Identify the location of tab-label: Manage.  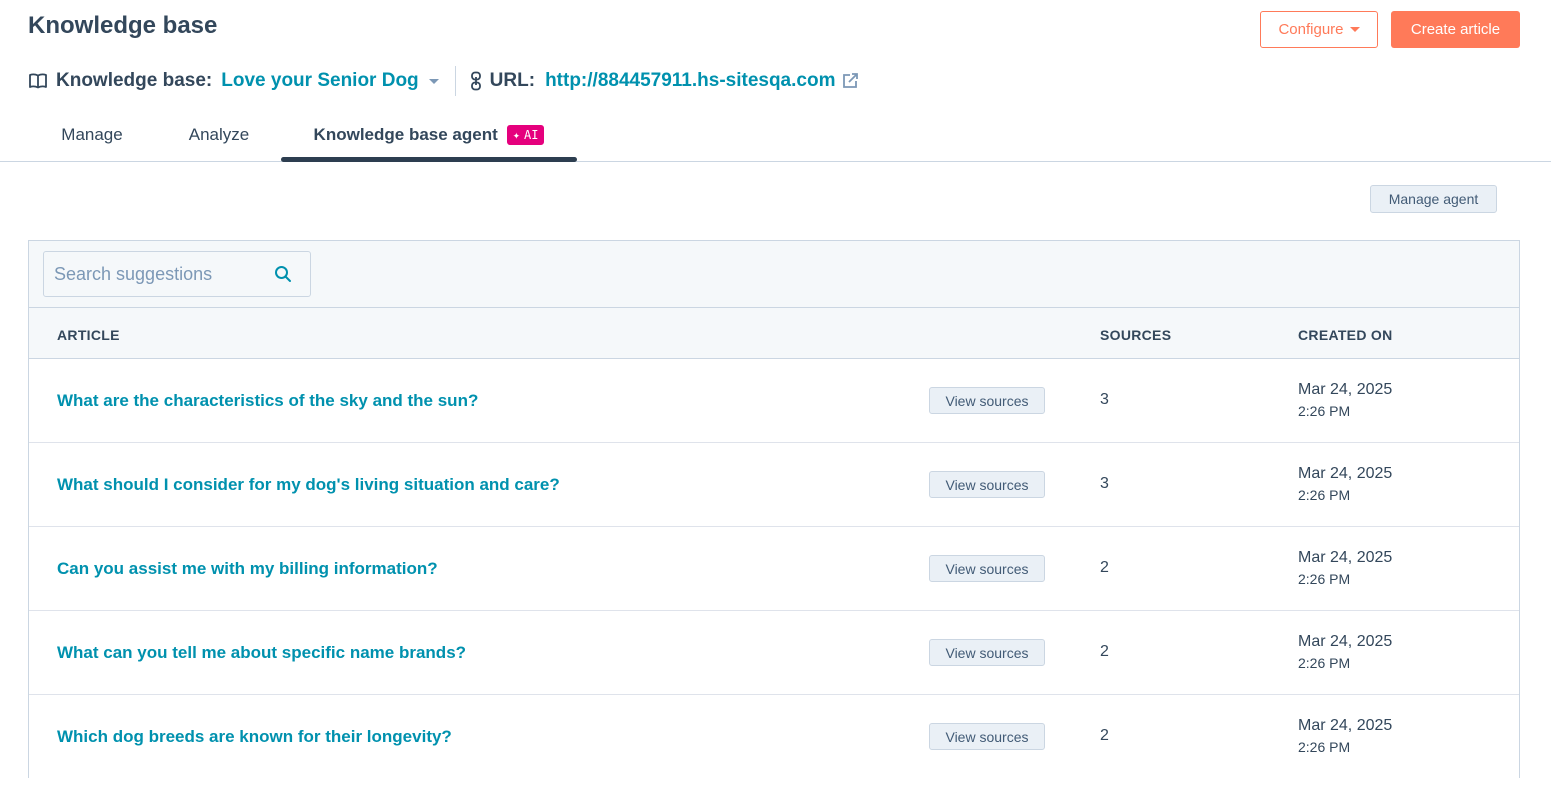
(92, 134).